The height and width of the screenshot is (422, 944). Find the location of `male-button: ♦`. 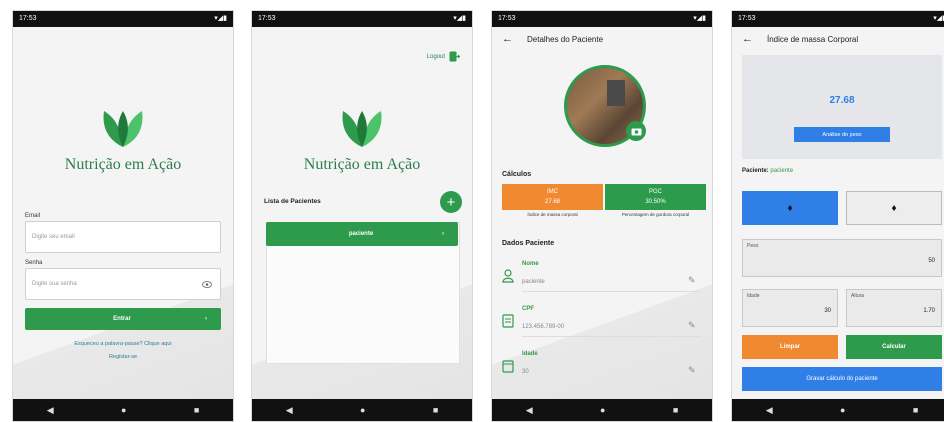

male-button: ♦ is located at coordinates (790, 208).